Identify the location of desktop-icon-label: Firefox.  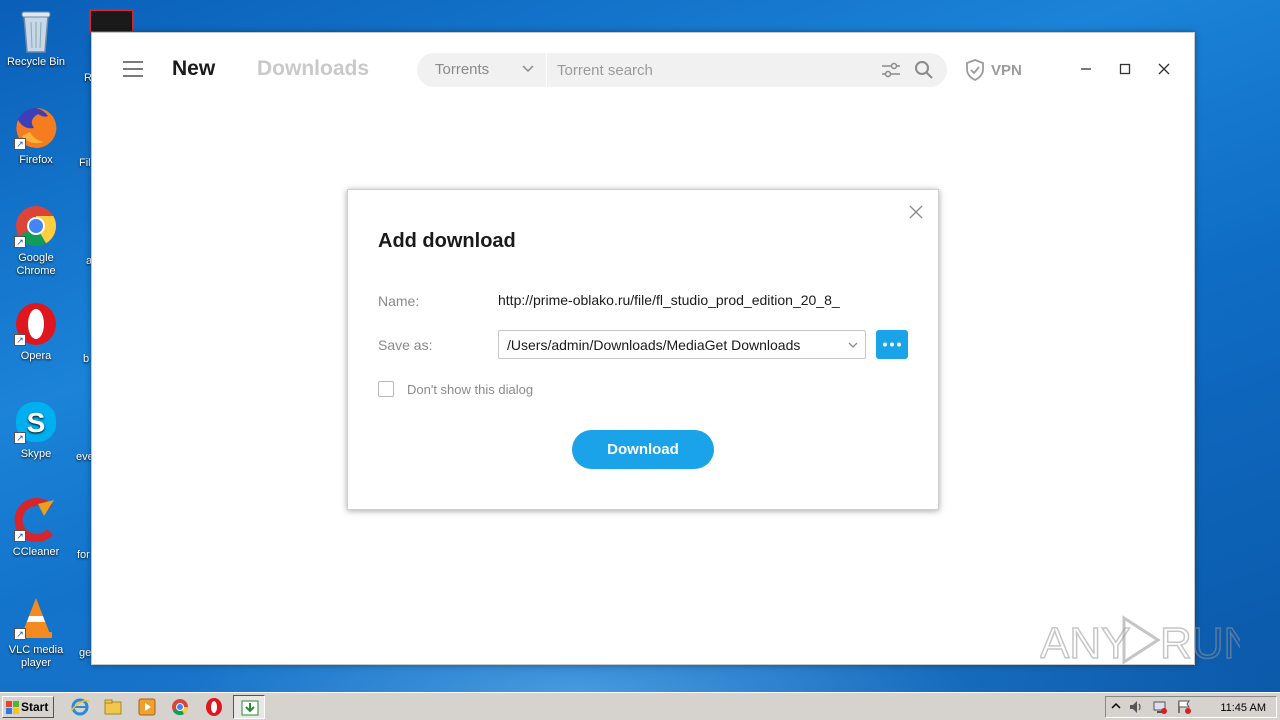
(36, 160).